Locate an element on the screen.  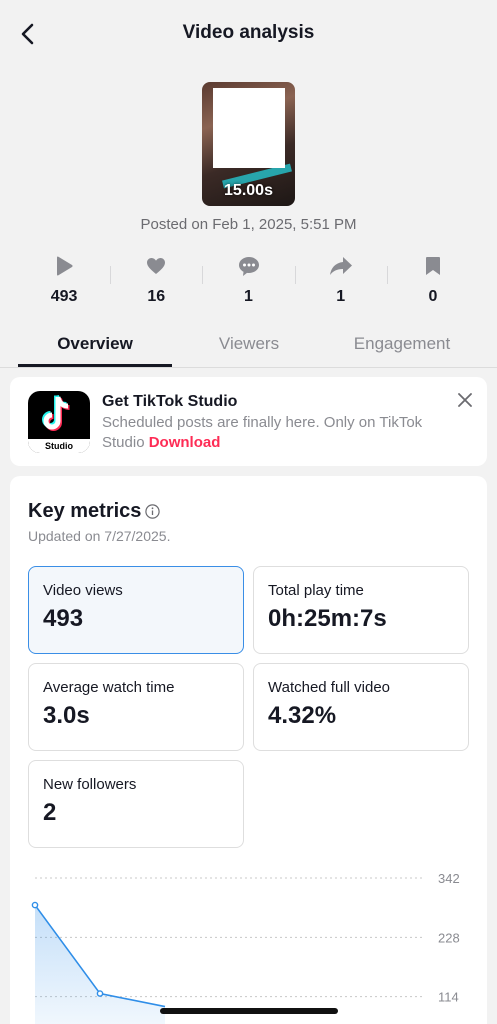
studio-label: Studio is located at coordinates (59, 446).